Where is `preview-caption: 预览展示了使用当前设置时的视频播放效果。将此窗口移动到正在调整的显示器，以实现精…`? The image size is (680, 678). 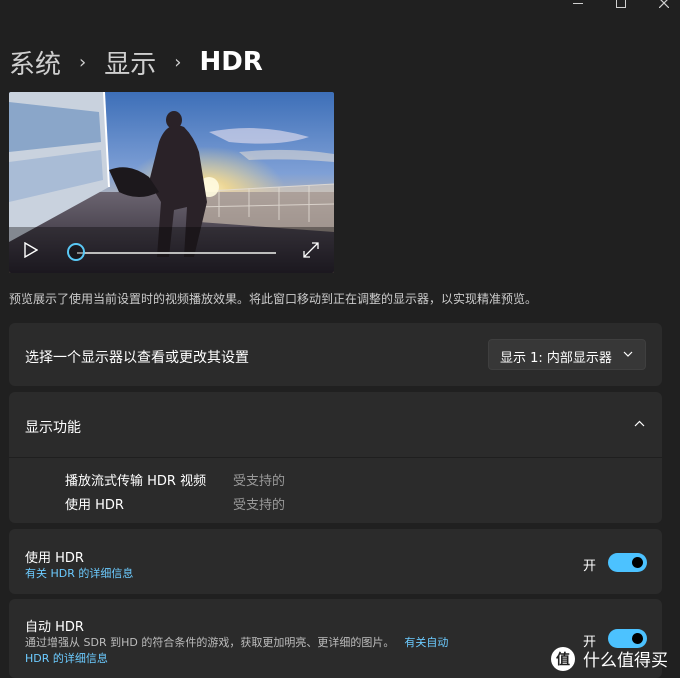 preview-caption: 预览展示了使用当前设置时的视频播放效果。将此窗口移动到正在调整的显示器，以实现精… is located at coordinates (273, 299).